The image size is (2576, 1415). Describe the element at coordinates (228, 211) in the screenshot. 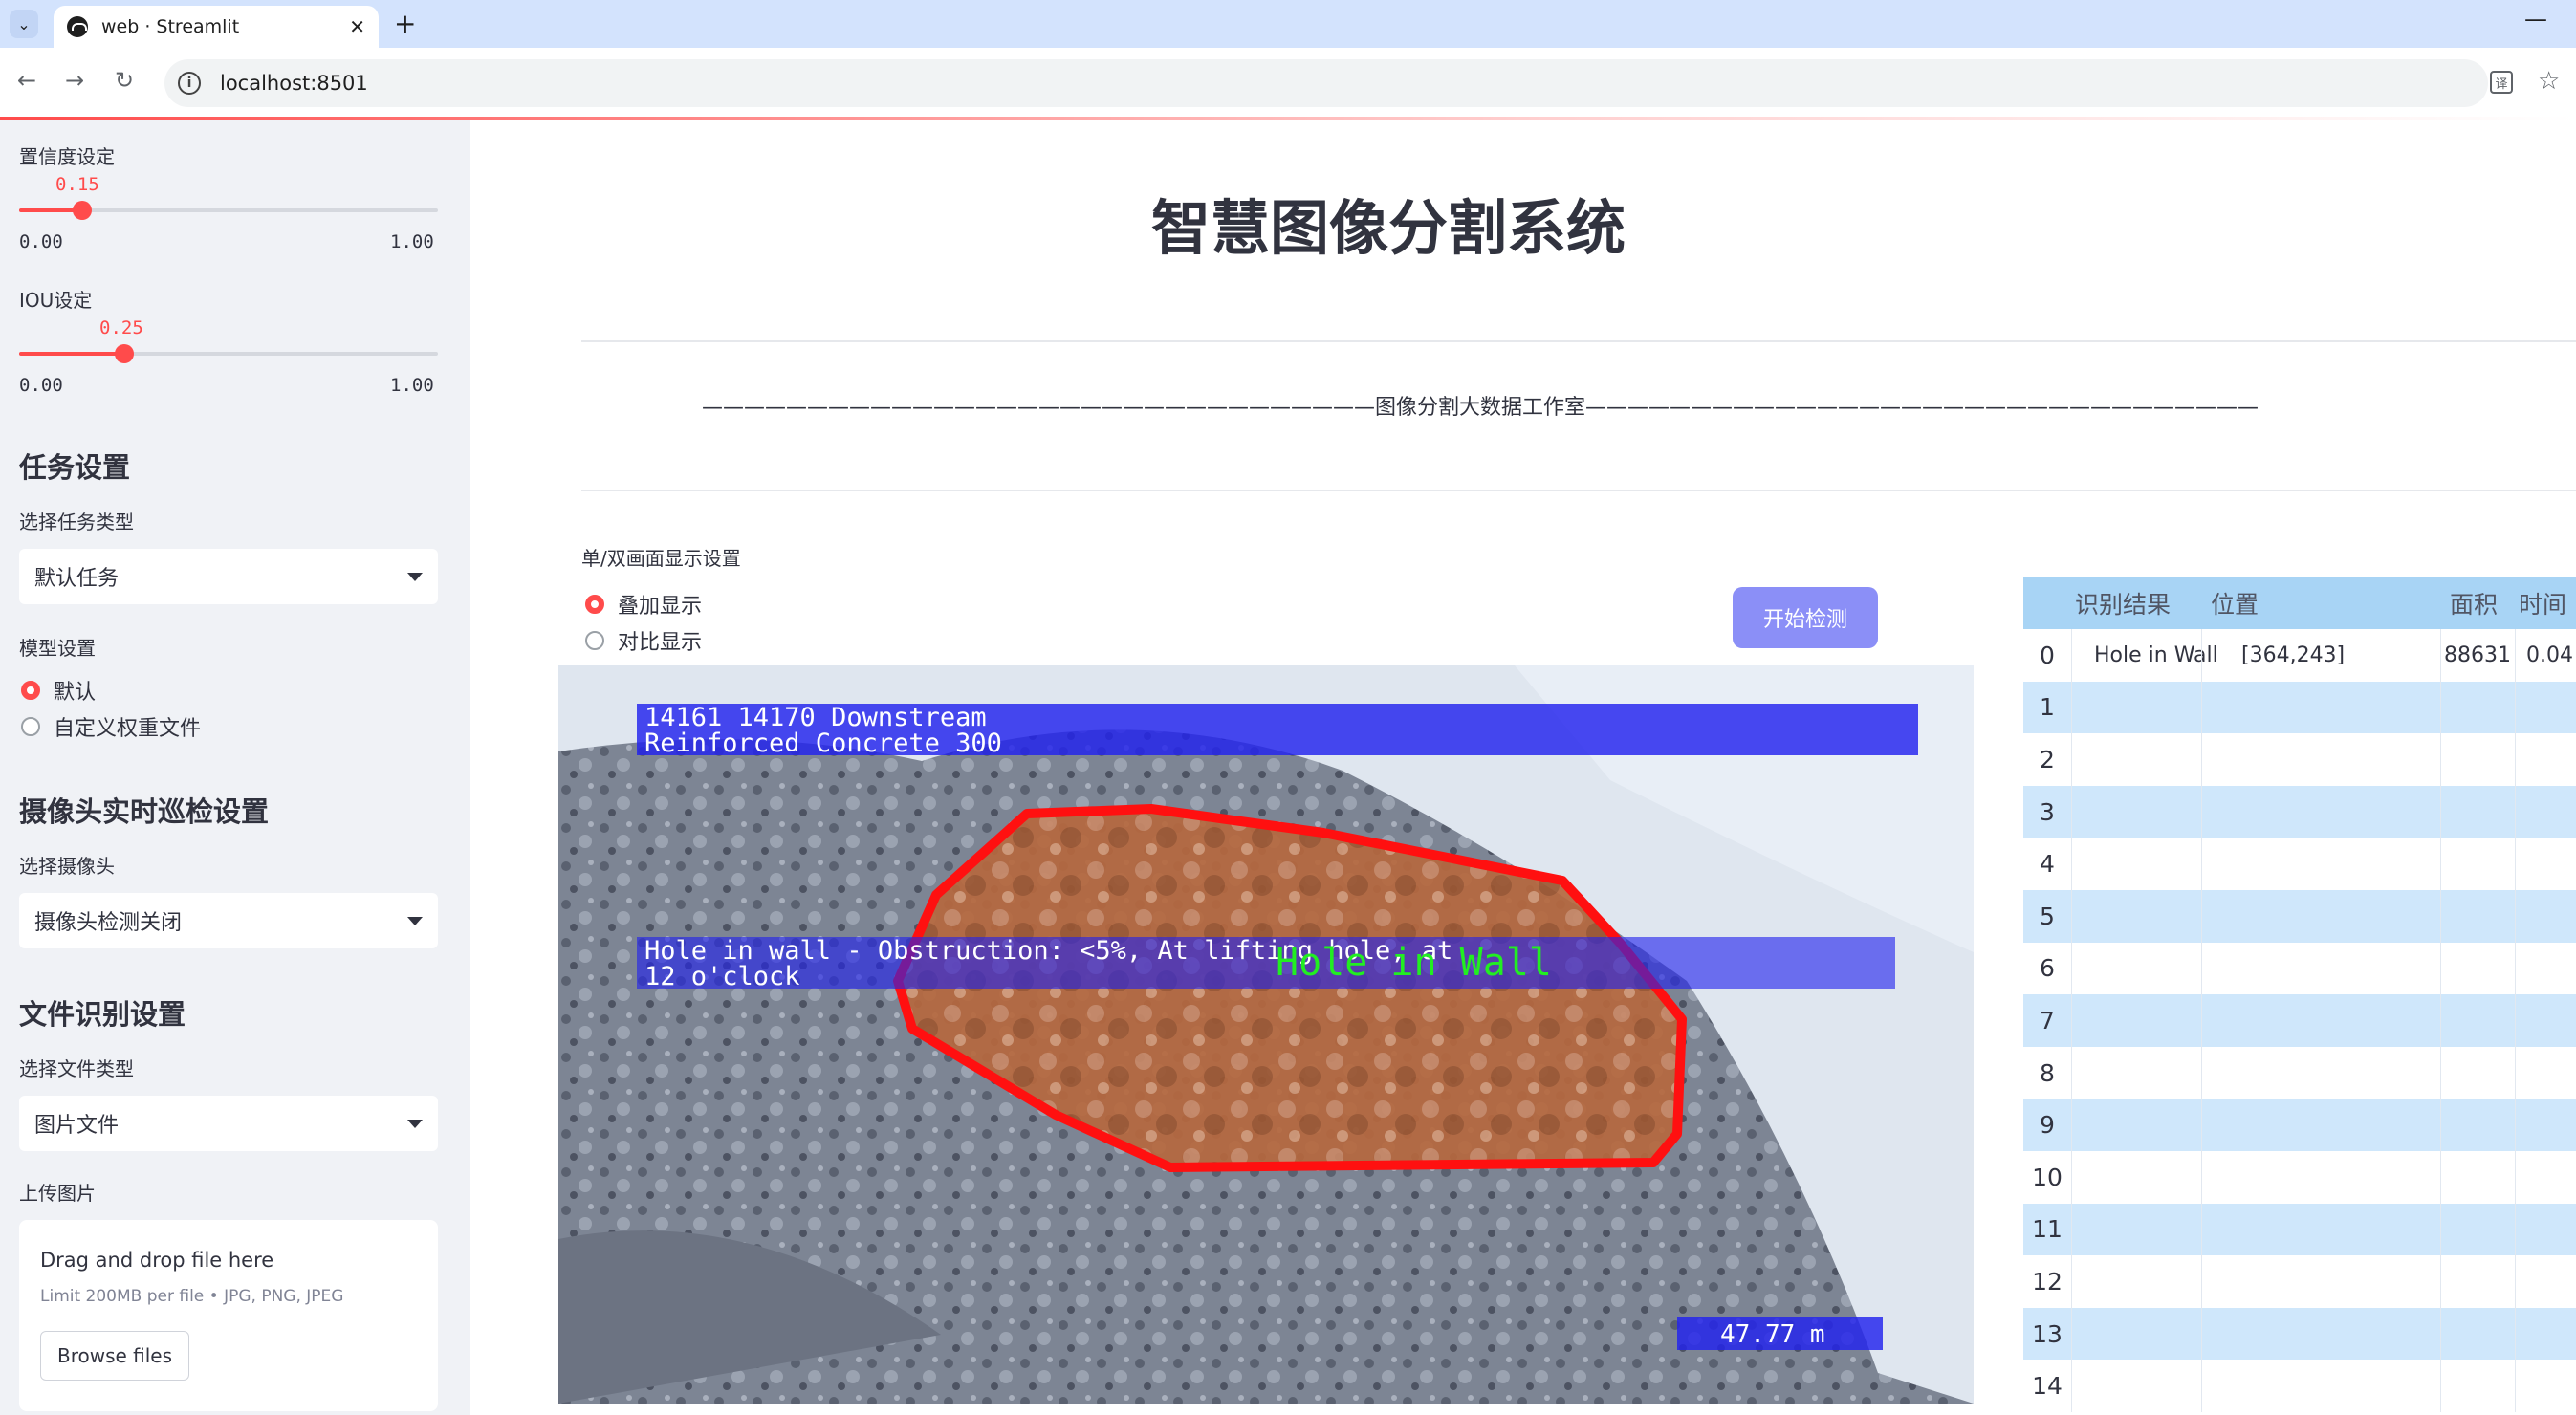

I see `confidence-slider` at that location.